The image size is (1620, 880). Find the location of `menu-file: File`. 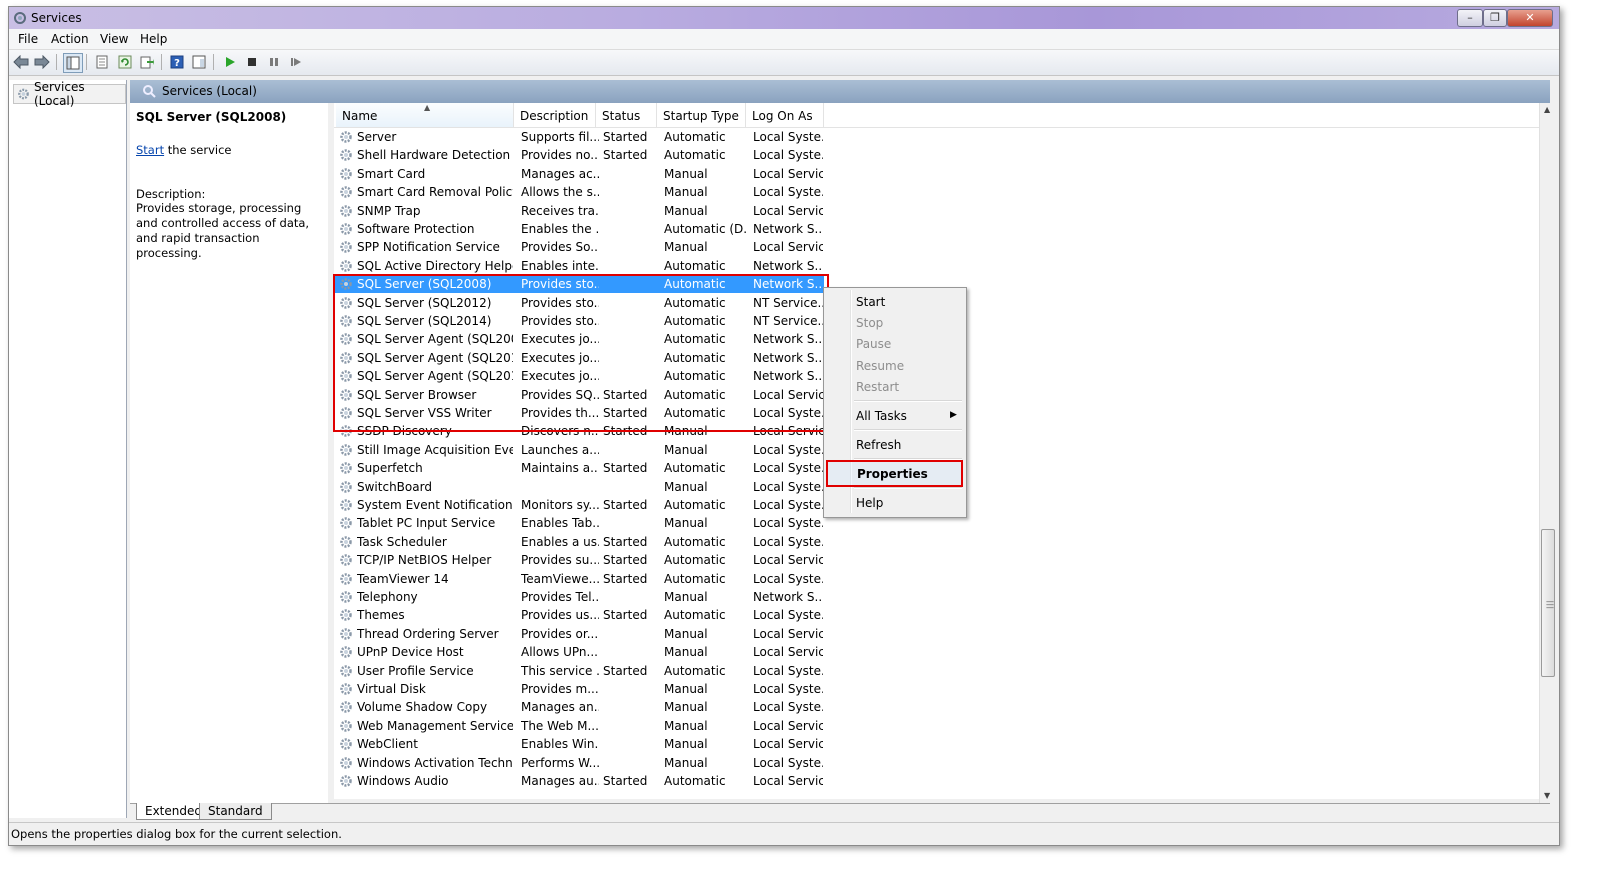

menu-file: File is located at coordinates (28, 39).